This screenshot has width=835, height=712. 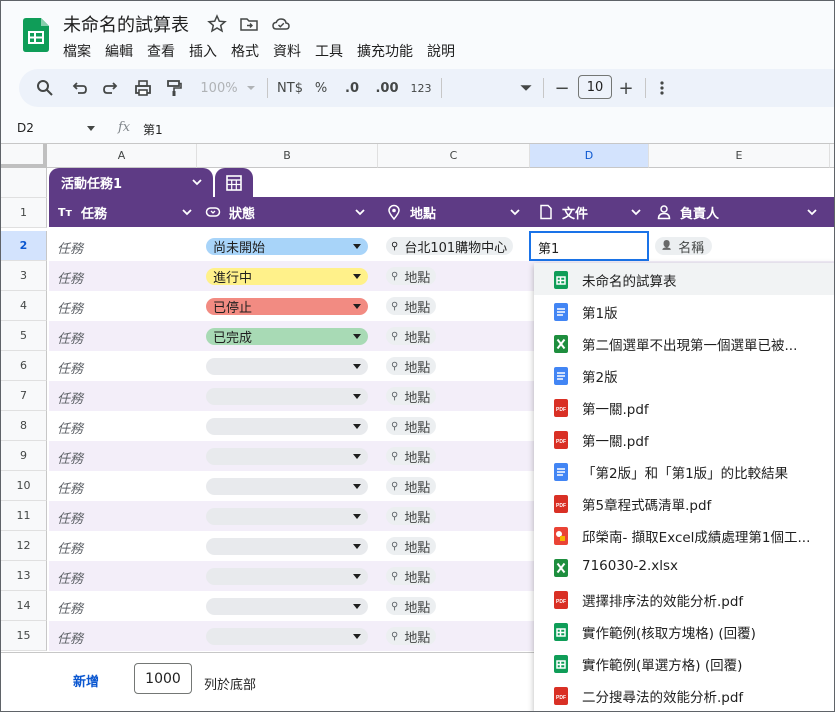 What do you see at coordinates (329, 51) in the screenshot?
I see `menu-tools: 工具` at bounding box center [329, 51].